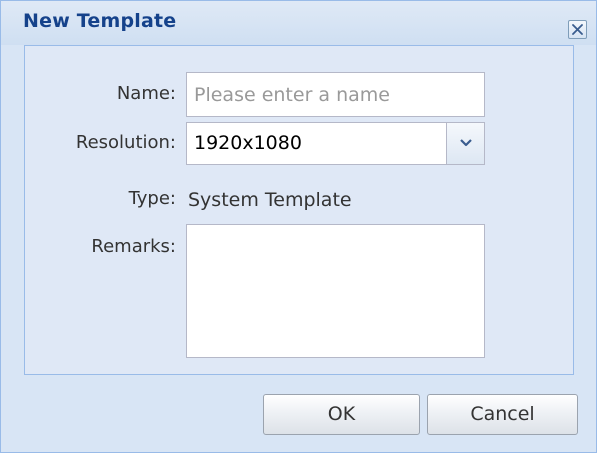 This screenshot has width=597, height=453. I want to click on remarks-field, so click(335, 291).